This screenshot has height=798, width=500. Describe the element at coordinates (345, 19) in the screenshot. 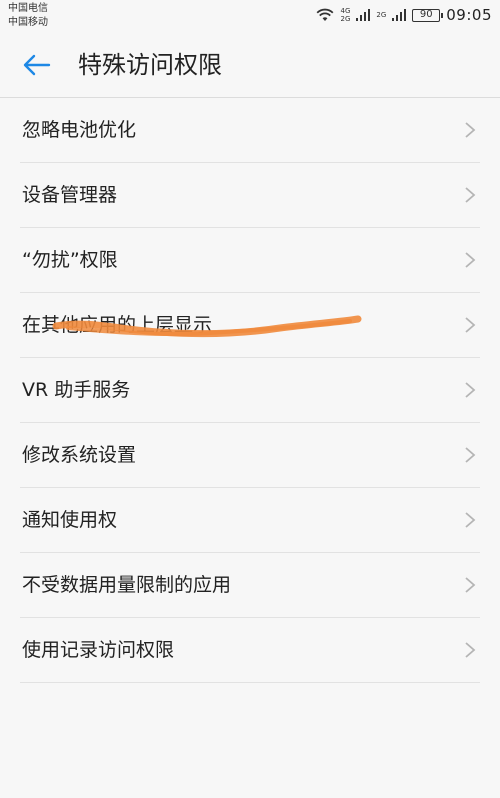

I see `network-type-1-bottom: 2G` at that location.